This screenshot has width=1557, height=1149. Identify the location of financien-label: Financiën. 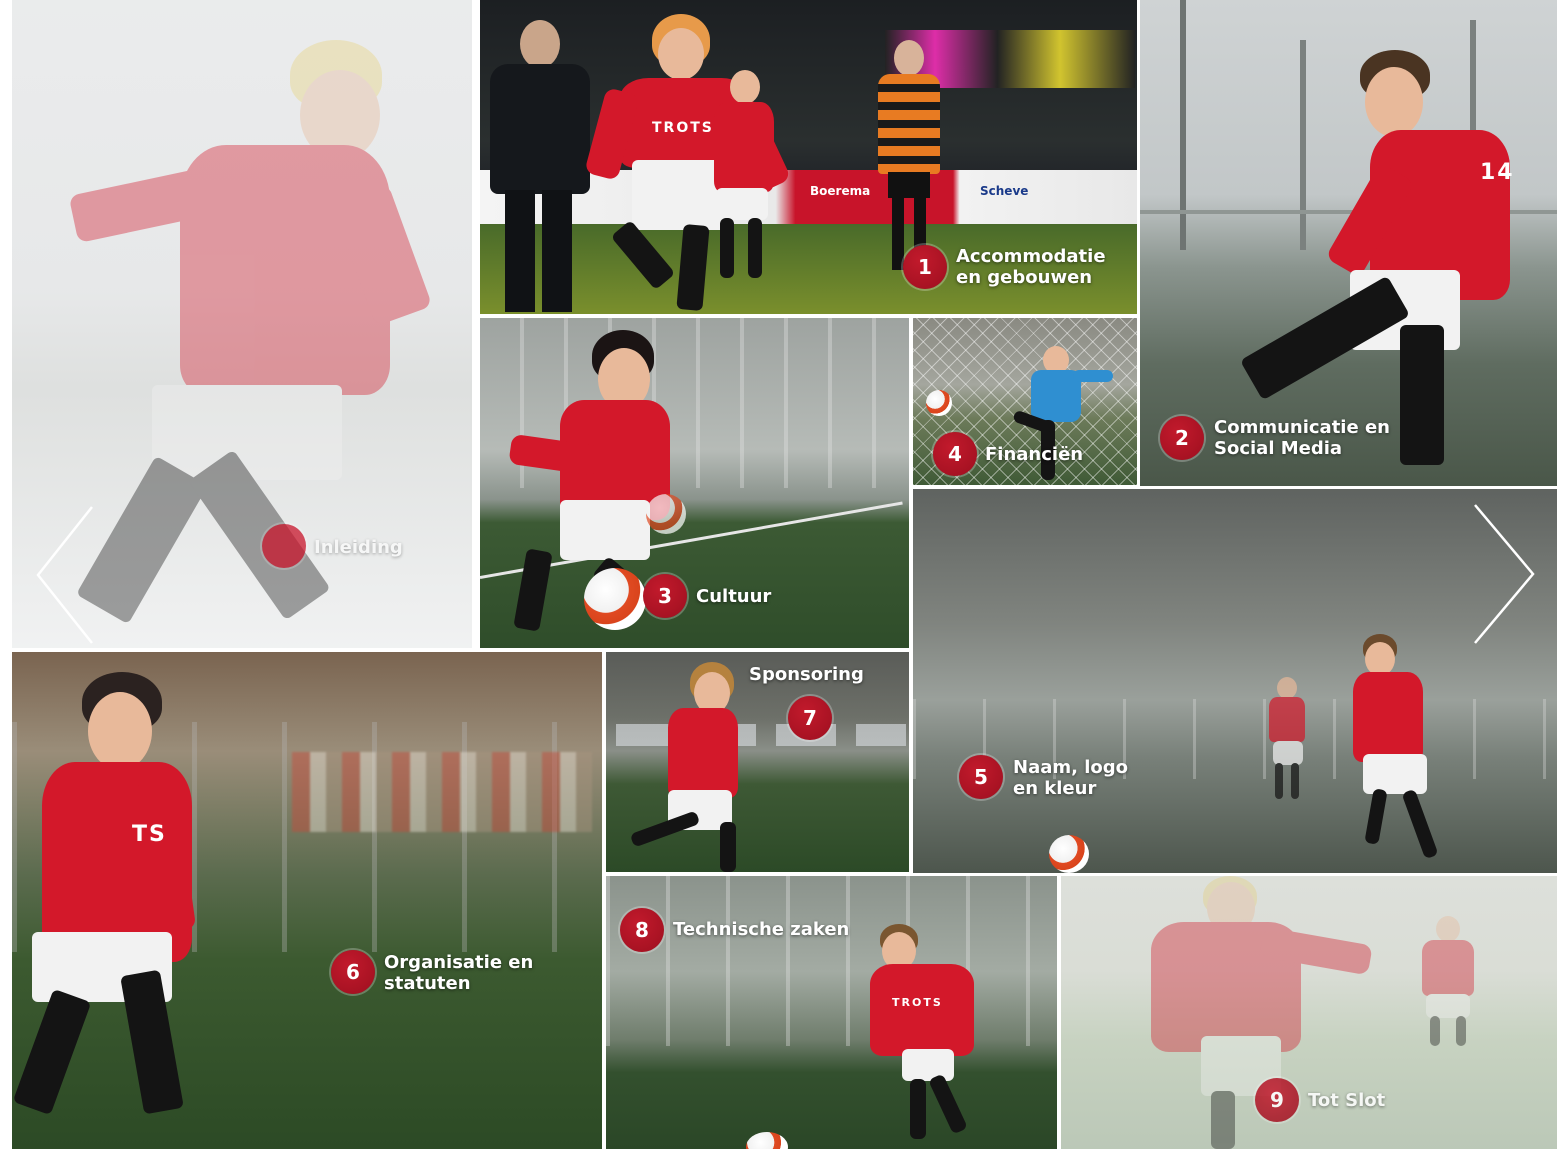
(1034, 454).